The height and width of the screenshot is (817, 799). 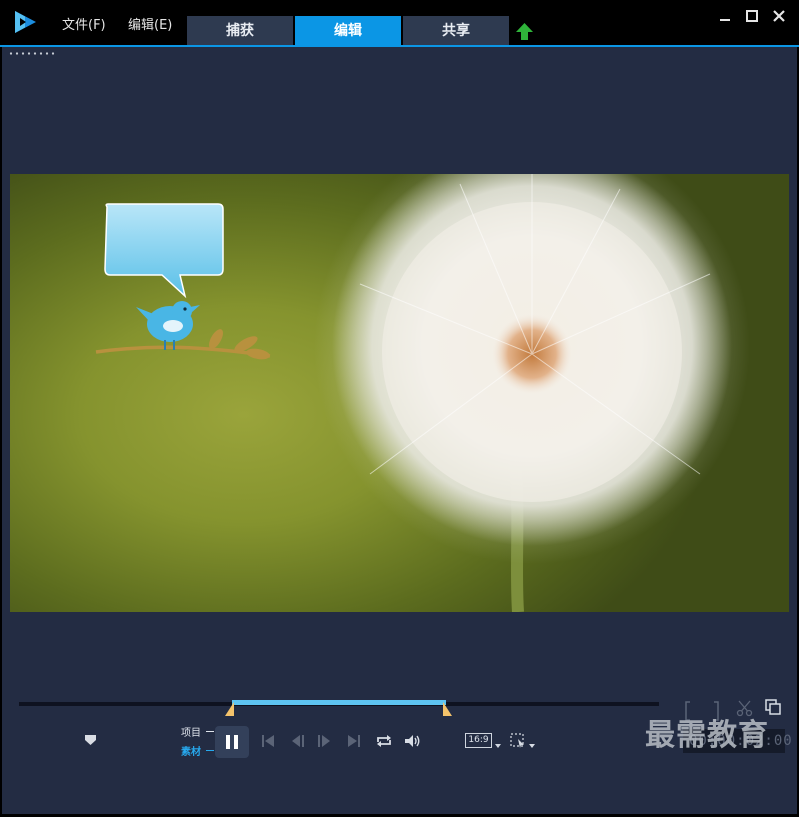 I want to click on app-logo-icon, so click(x=25, y=22).